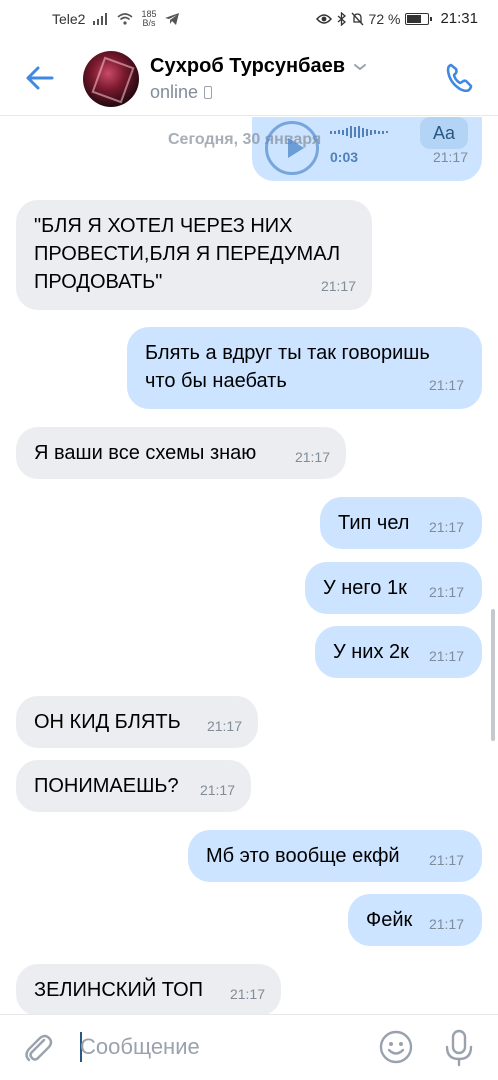  What do you see at coordinates (460, 78) in the screenshot?
I see `phone-call-icon` at bounding box center [460, 78].